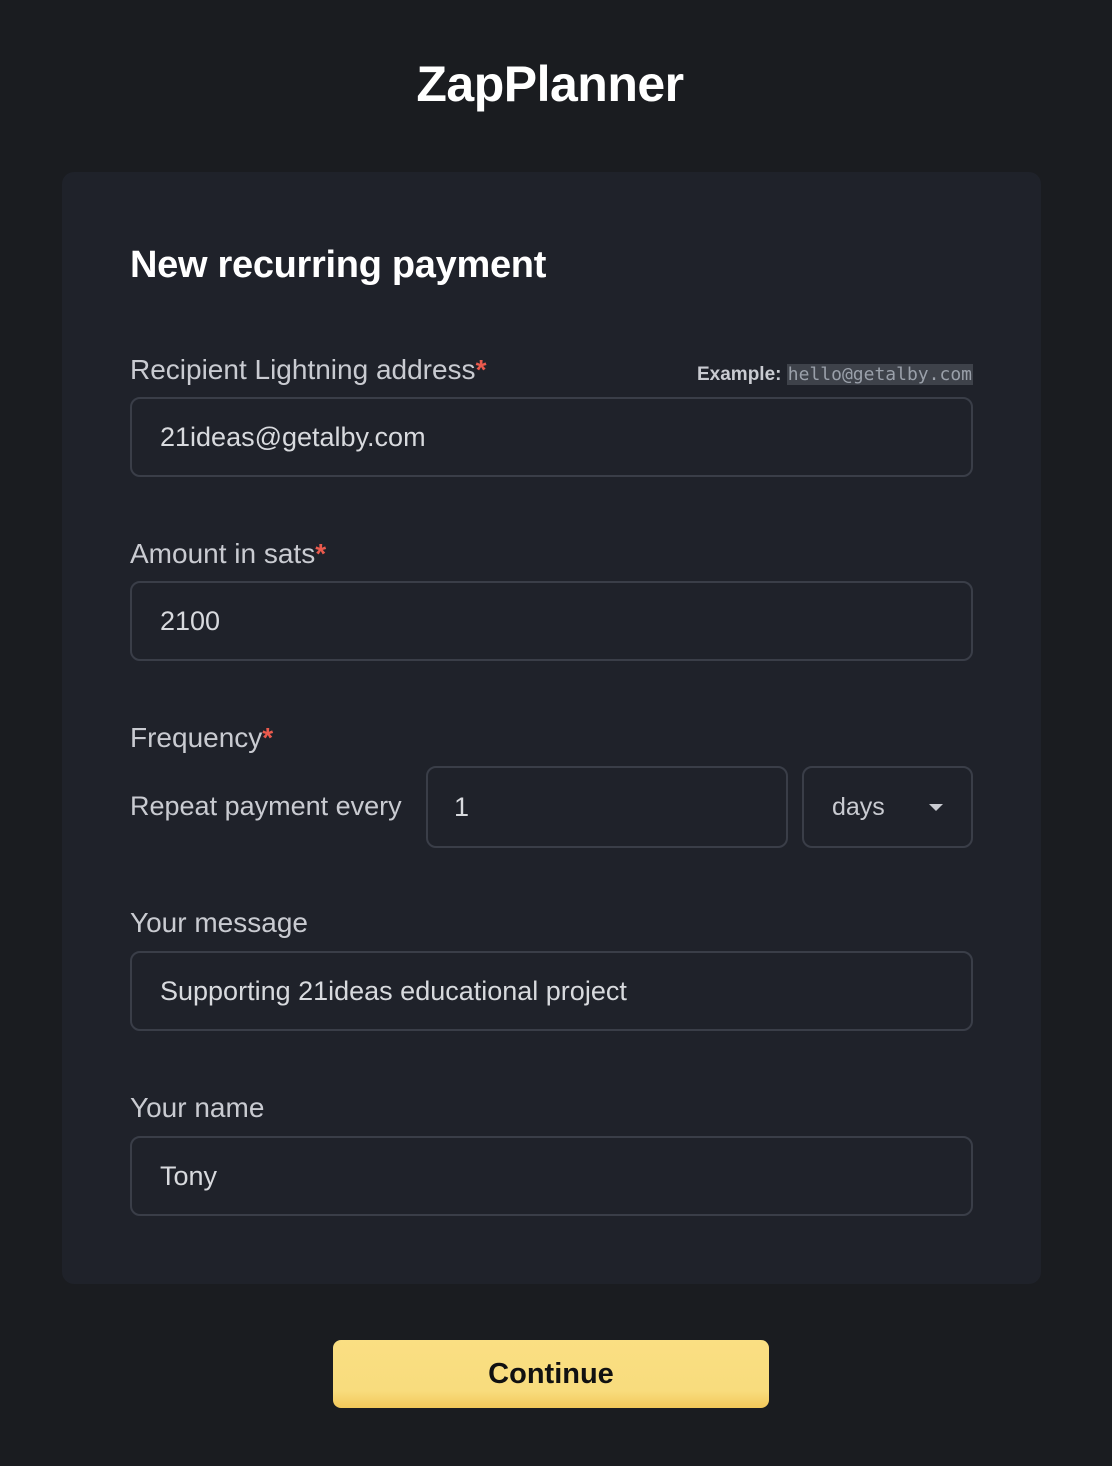 This screenshot has height=1466, width=1112. Describe the element at coordinates (338, 265) in the screenshot. I see `form-title: New recurring payment` at that location.